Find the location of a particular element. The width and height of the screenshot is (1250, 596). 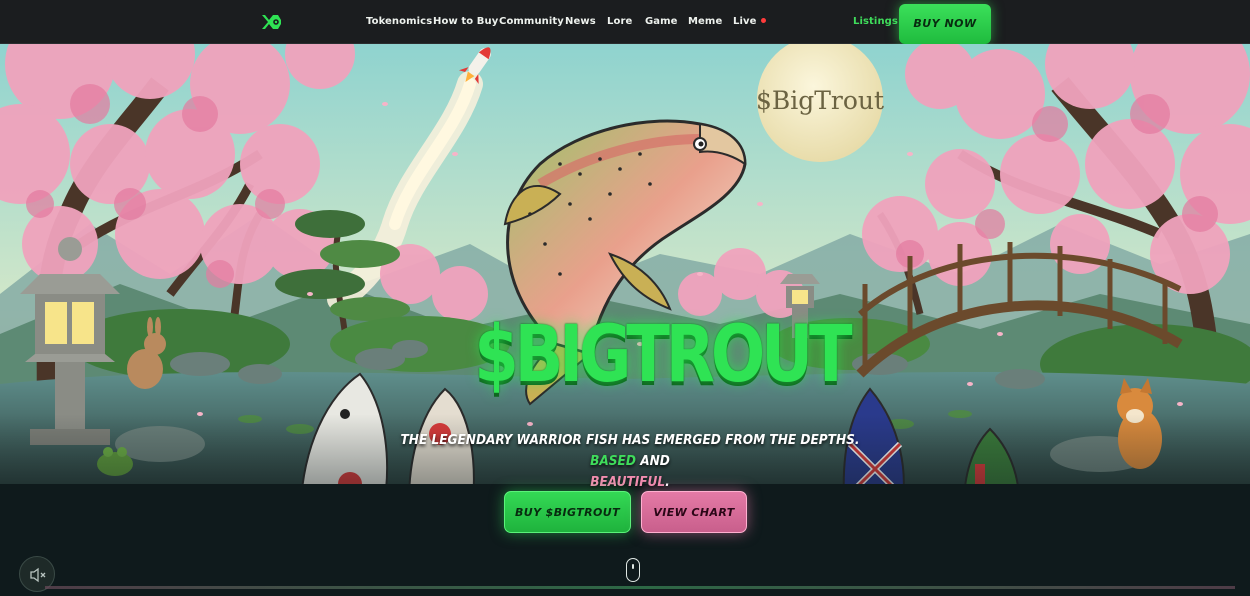

scroll-mouse-icon is located at coordinates (633, 570).